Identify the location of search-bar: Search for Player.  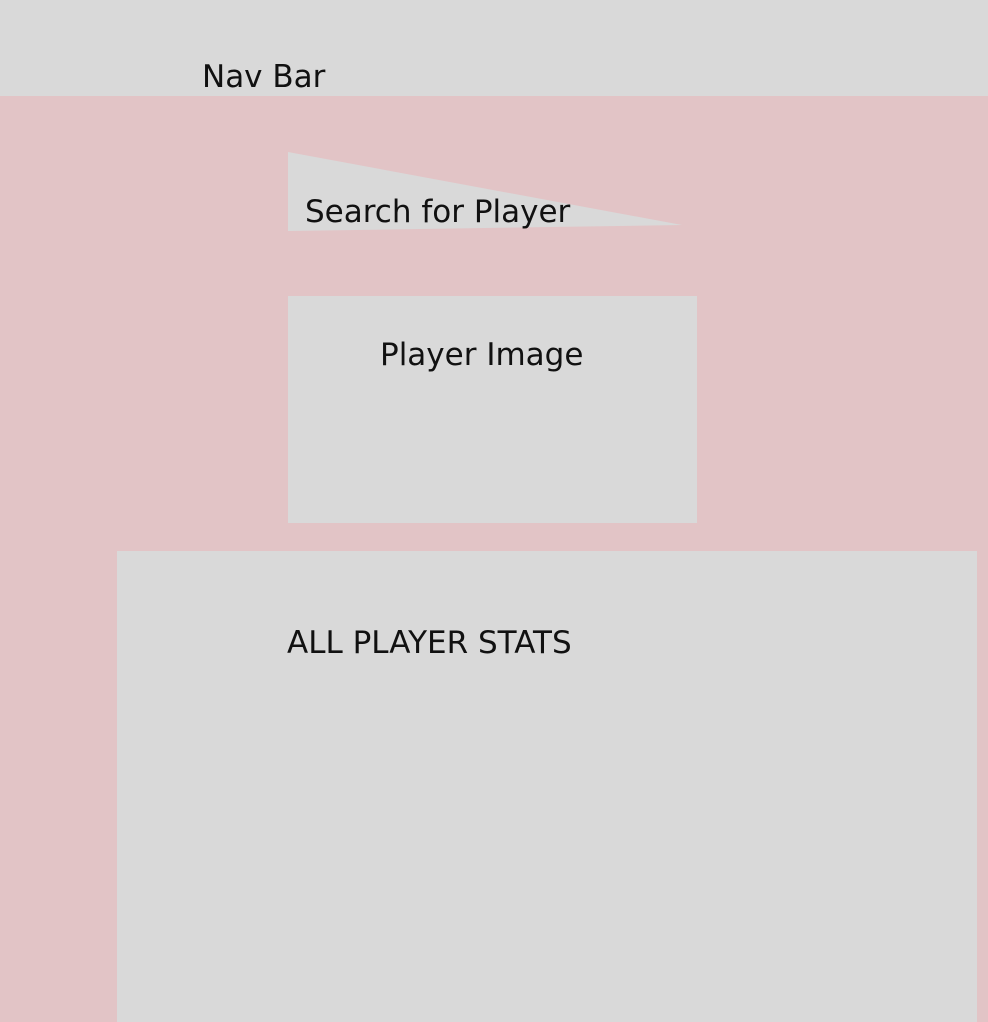
(485, 192).